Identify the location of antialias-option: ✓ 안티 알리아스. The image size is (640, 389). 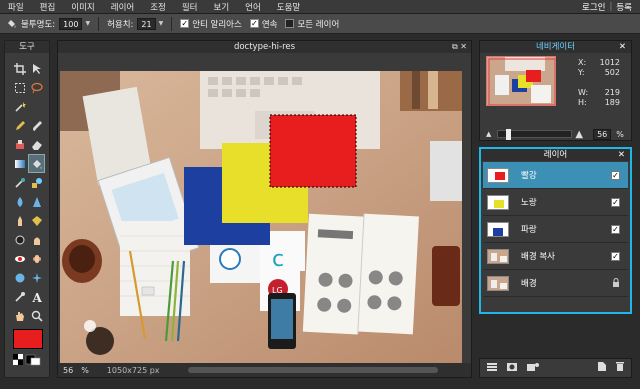
(211, 24).